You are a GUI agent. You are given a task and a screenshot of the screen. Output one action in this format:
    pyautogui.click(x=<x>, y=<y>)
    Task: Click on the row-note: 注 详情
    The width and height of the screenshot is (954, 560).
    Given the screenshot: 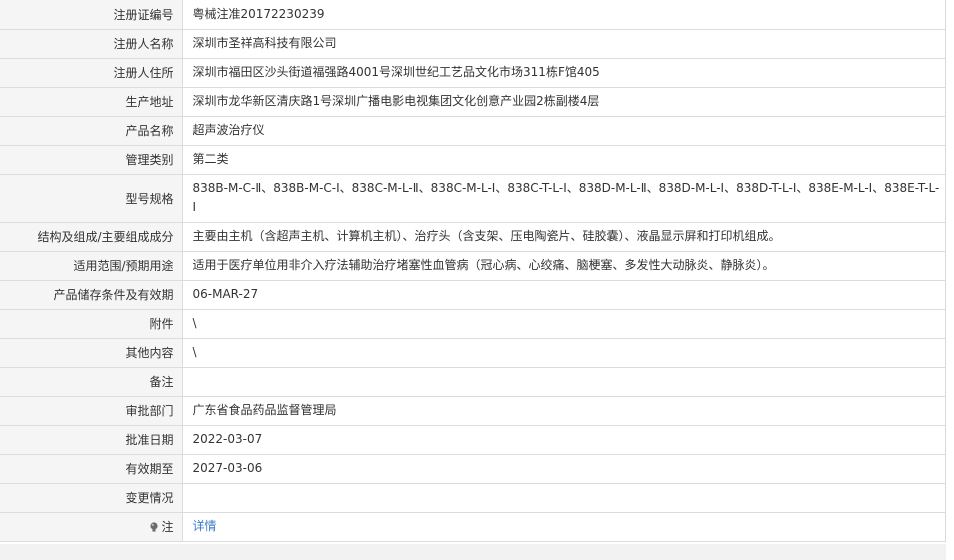 What is the action you would take?
    pyautogui.click(x=473, y=527)
    